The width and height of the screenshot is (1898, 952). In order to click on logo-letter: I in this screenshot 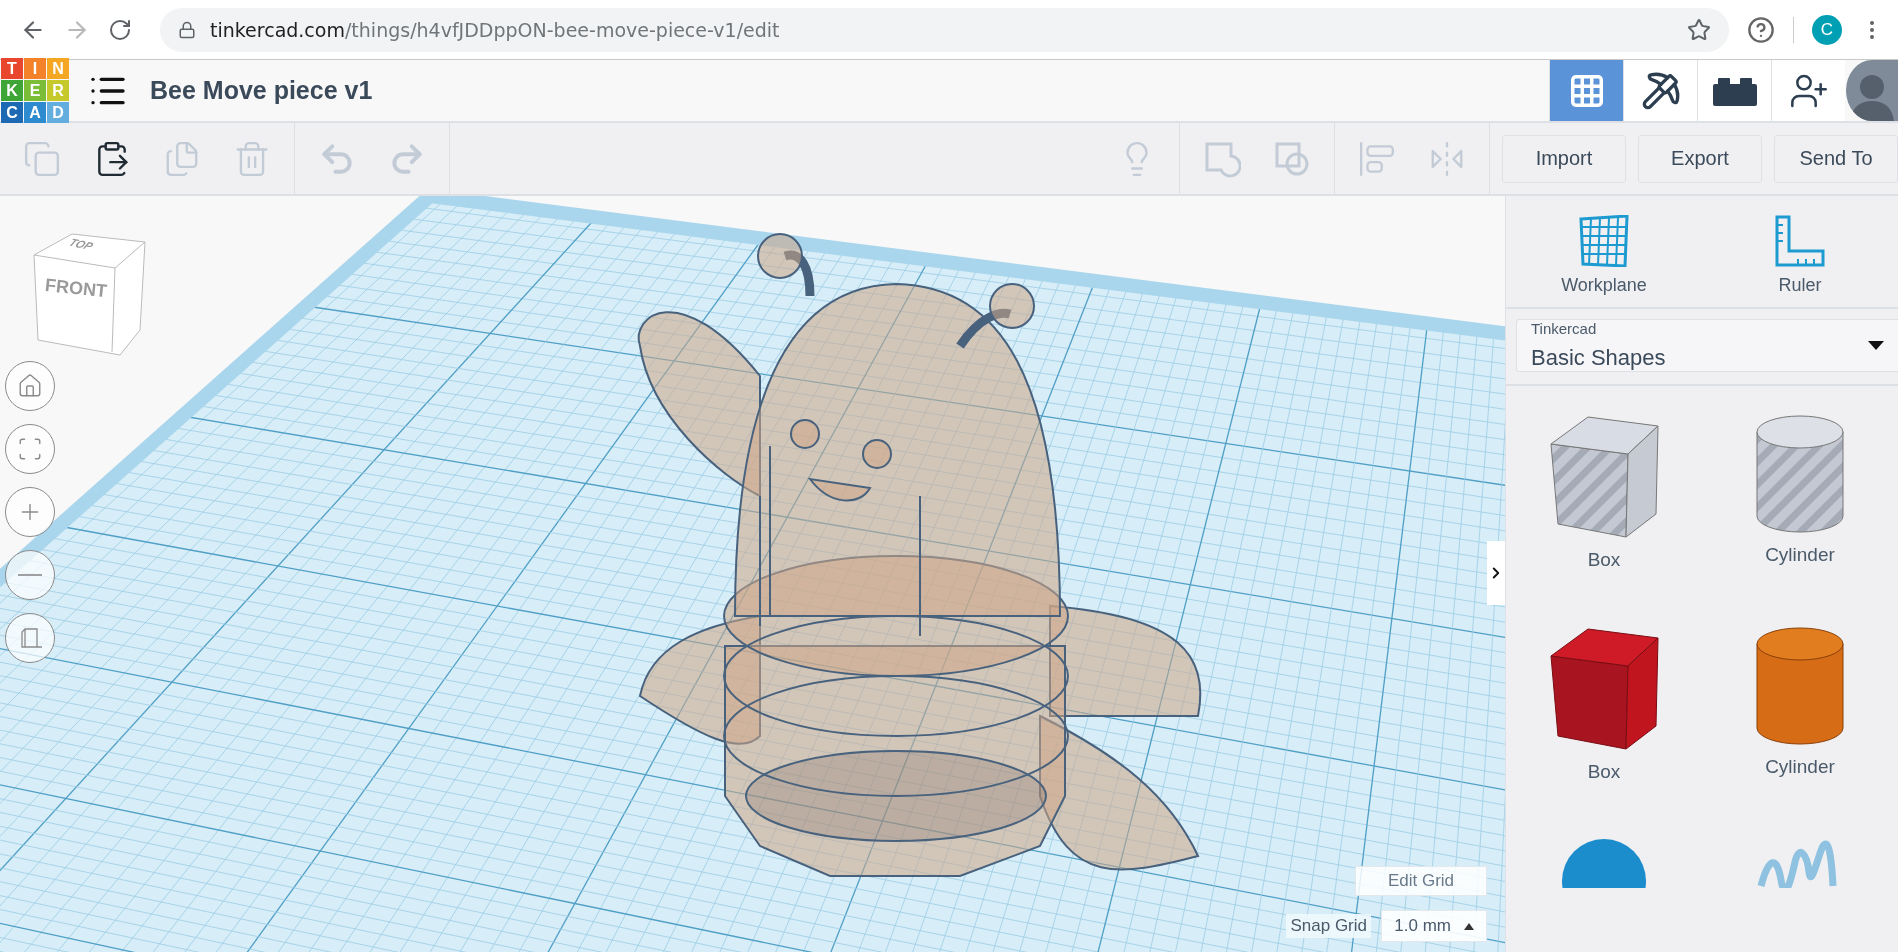, I will do `click(35, 68)`.